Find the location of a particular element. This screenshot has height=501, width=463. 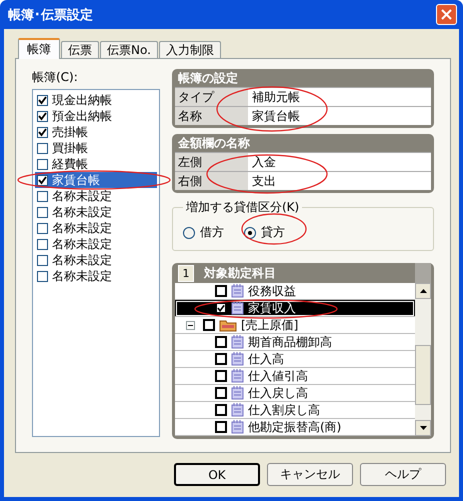

list-item: 売掛帳 is located at coordinates (96, 132).